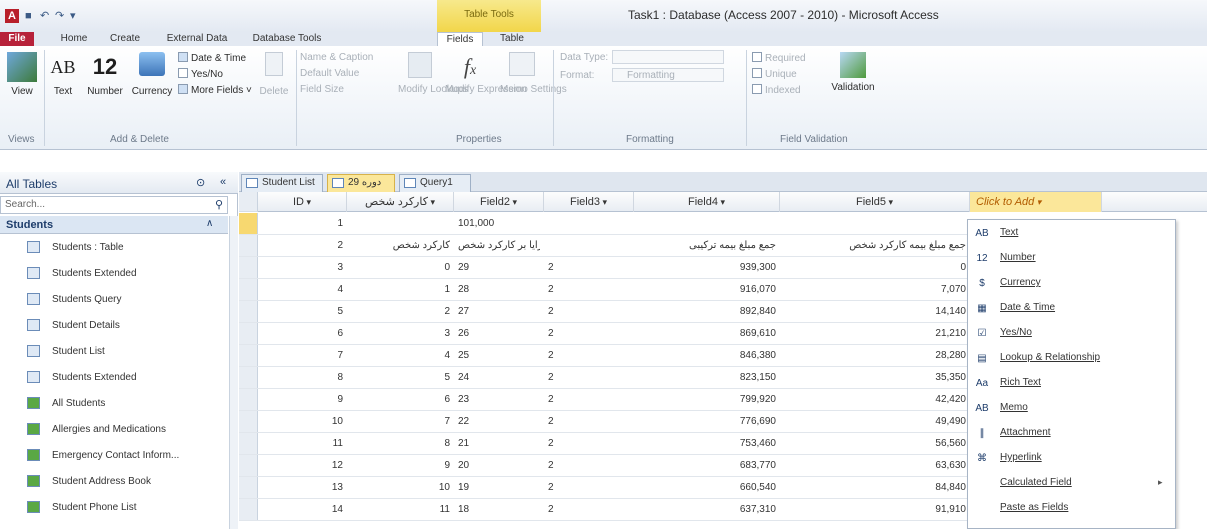  Describe the element at coordinates (1071, 384) in the screenshot. I see `menu-item-rich-text: Aa Rich Text` at that location.